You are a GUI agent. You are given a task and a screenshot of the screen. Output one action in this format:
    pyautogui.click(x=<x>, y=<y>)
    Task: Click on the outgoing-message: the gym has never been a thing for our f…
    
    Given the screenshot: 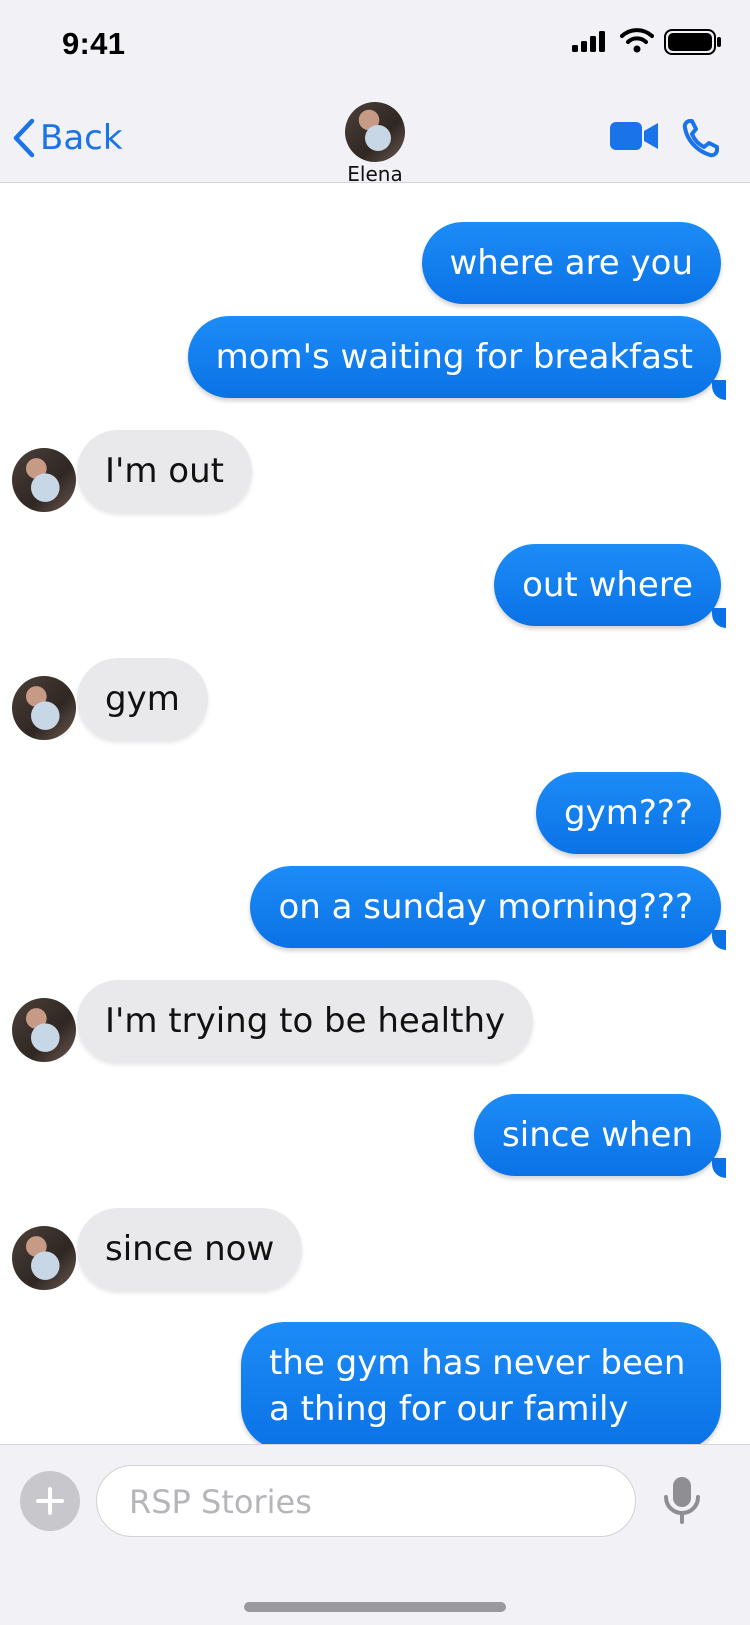 What is the action you would take?
    pyautogui.click(x=481, y=1386)
    